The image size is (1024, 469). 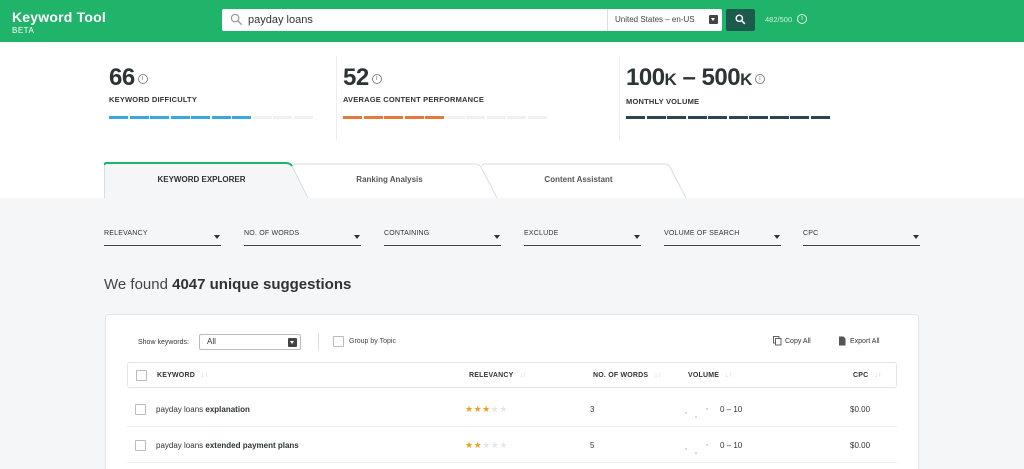 What do you see at coordinates (206, 180) in the screenshot?
I see `tab-keyword-explorer: KEYWORD EXPLORER` at bounding box center [206, 180].